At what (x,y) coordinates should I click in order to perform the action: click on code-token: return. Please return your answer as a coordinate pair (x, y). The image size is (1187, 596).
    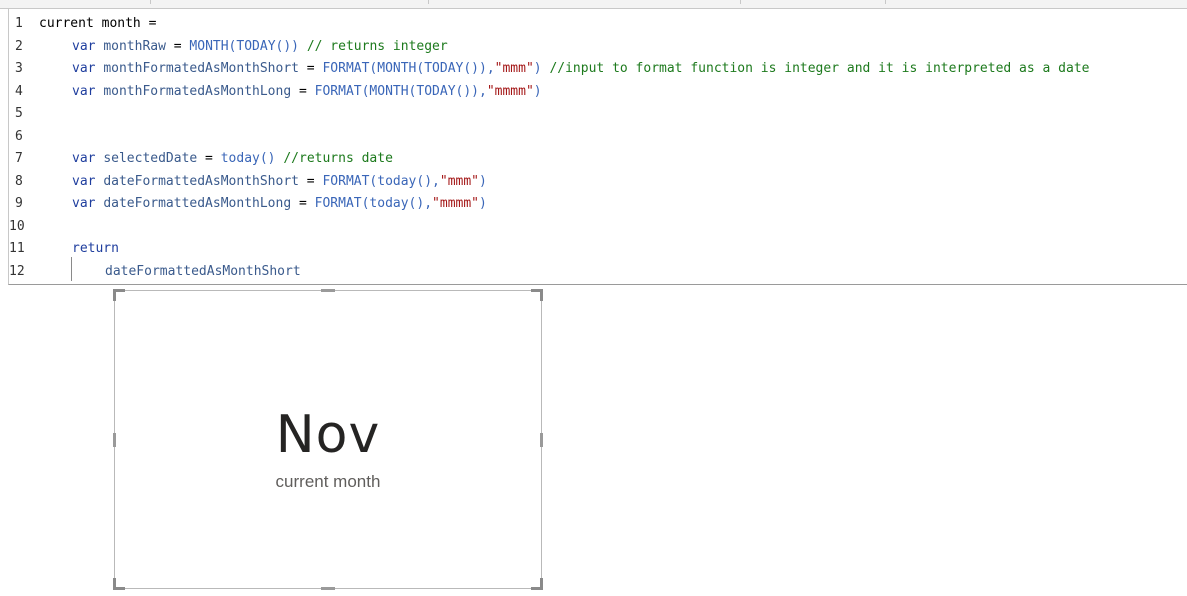
    Looking at the image, I should click on (95, 248).